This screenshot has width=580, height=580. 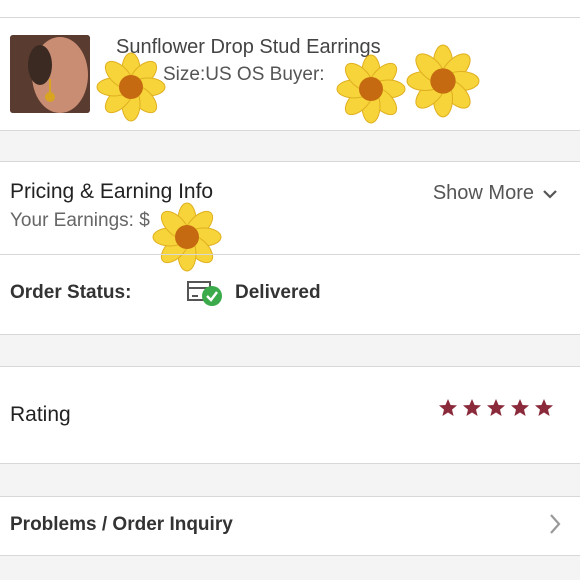 What do you see at coordinates (290, 526) in the screenshot?
I see `order-inquiry-row: Problems / Order Inquiry` at bounding box center [290, 526].